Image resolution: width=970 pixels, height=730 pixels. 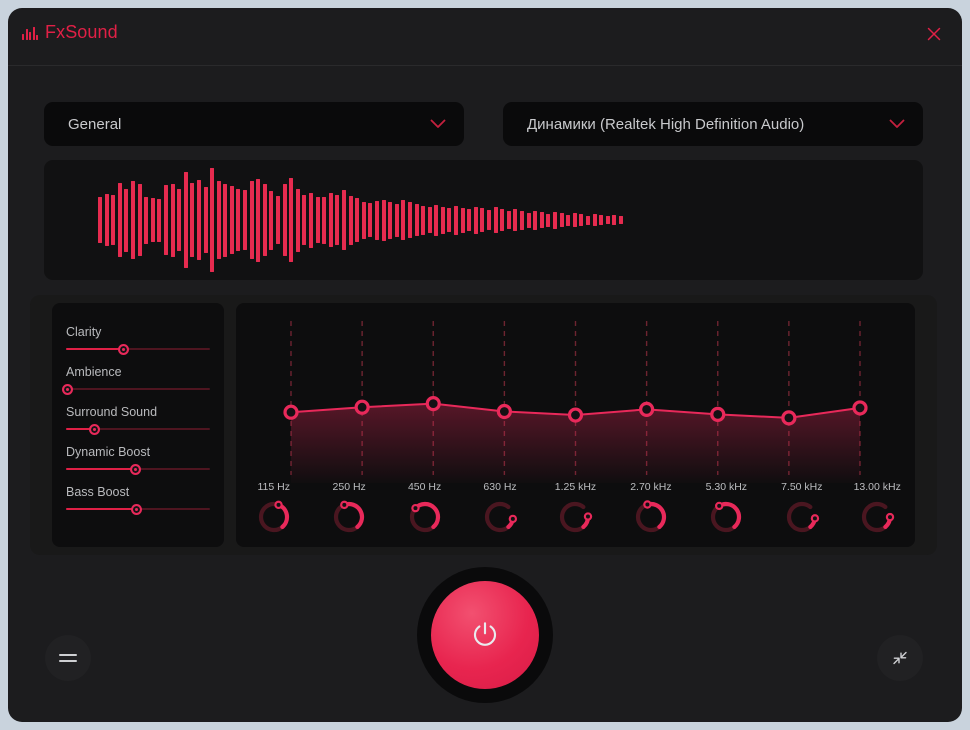 What do you see at coordinates (666, 124) in the screenshot?
I see `audio-device-dropdown-label: Динамики (Realtek High Definition Audio)` at bounding box center [666, 124].